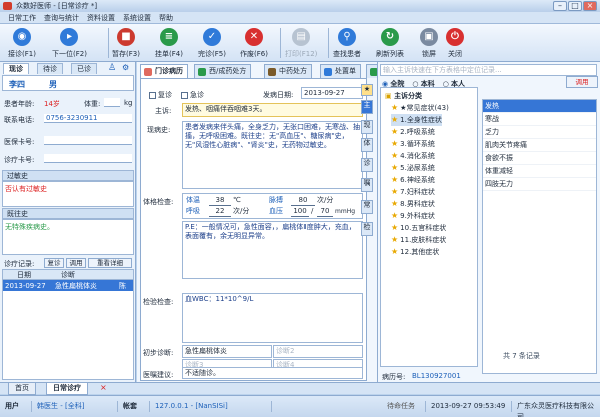  What do you see at coordinates (340, 71) in the screenshot?
I see `tab-treatment-sheet: 处置单` at bounding box center [340, 71].